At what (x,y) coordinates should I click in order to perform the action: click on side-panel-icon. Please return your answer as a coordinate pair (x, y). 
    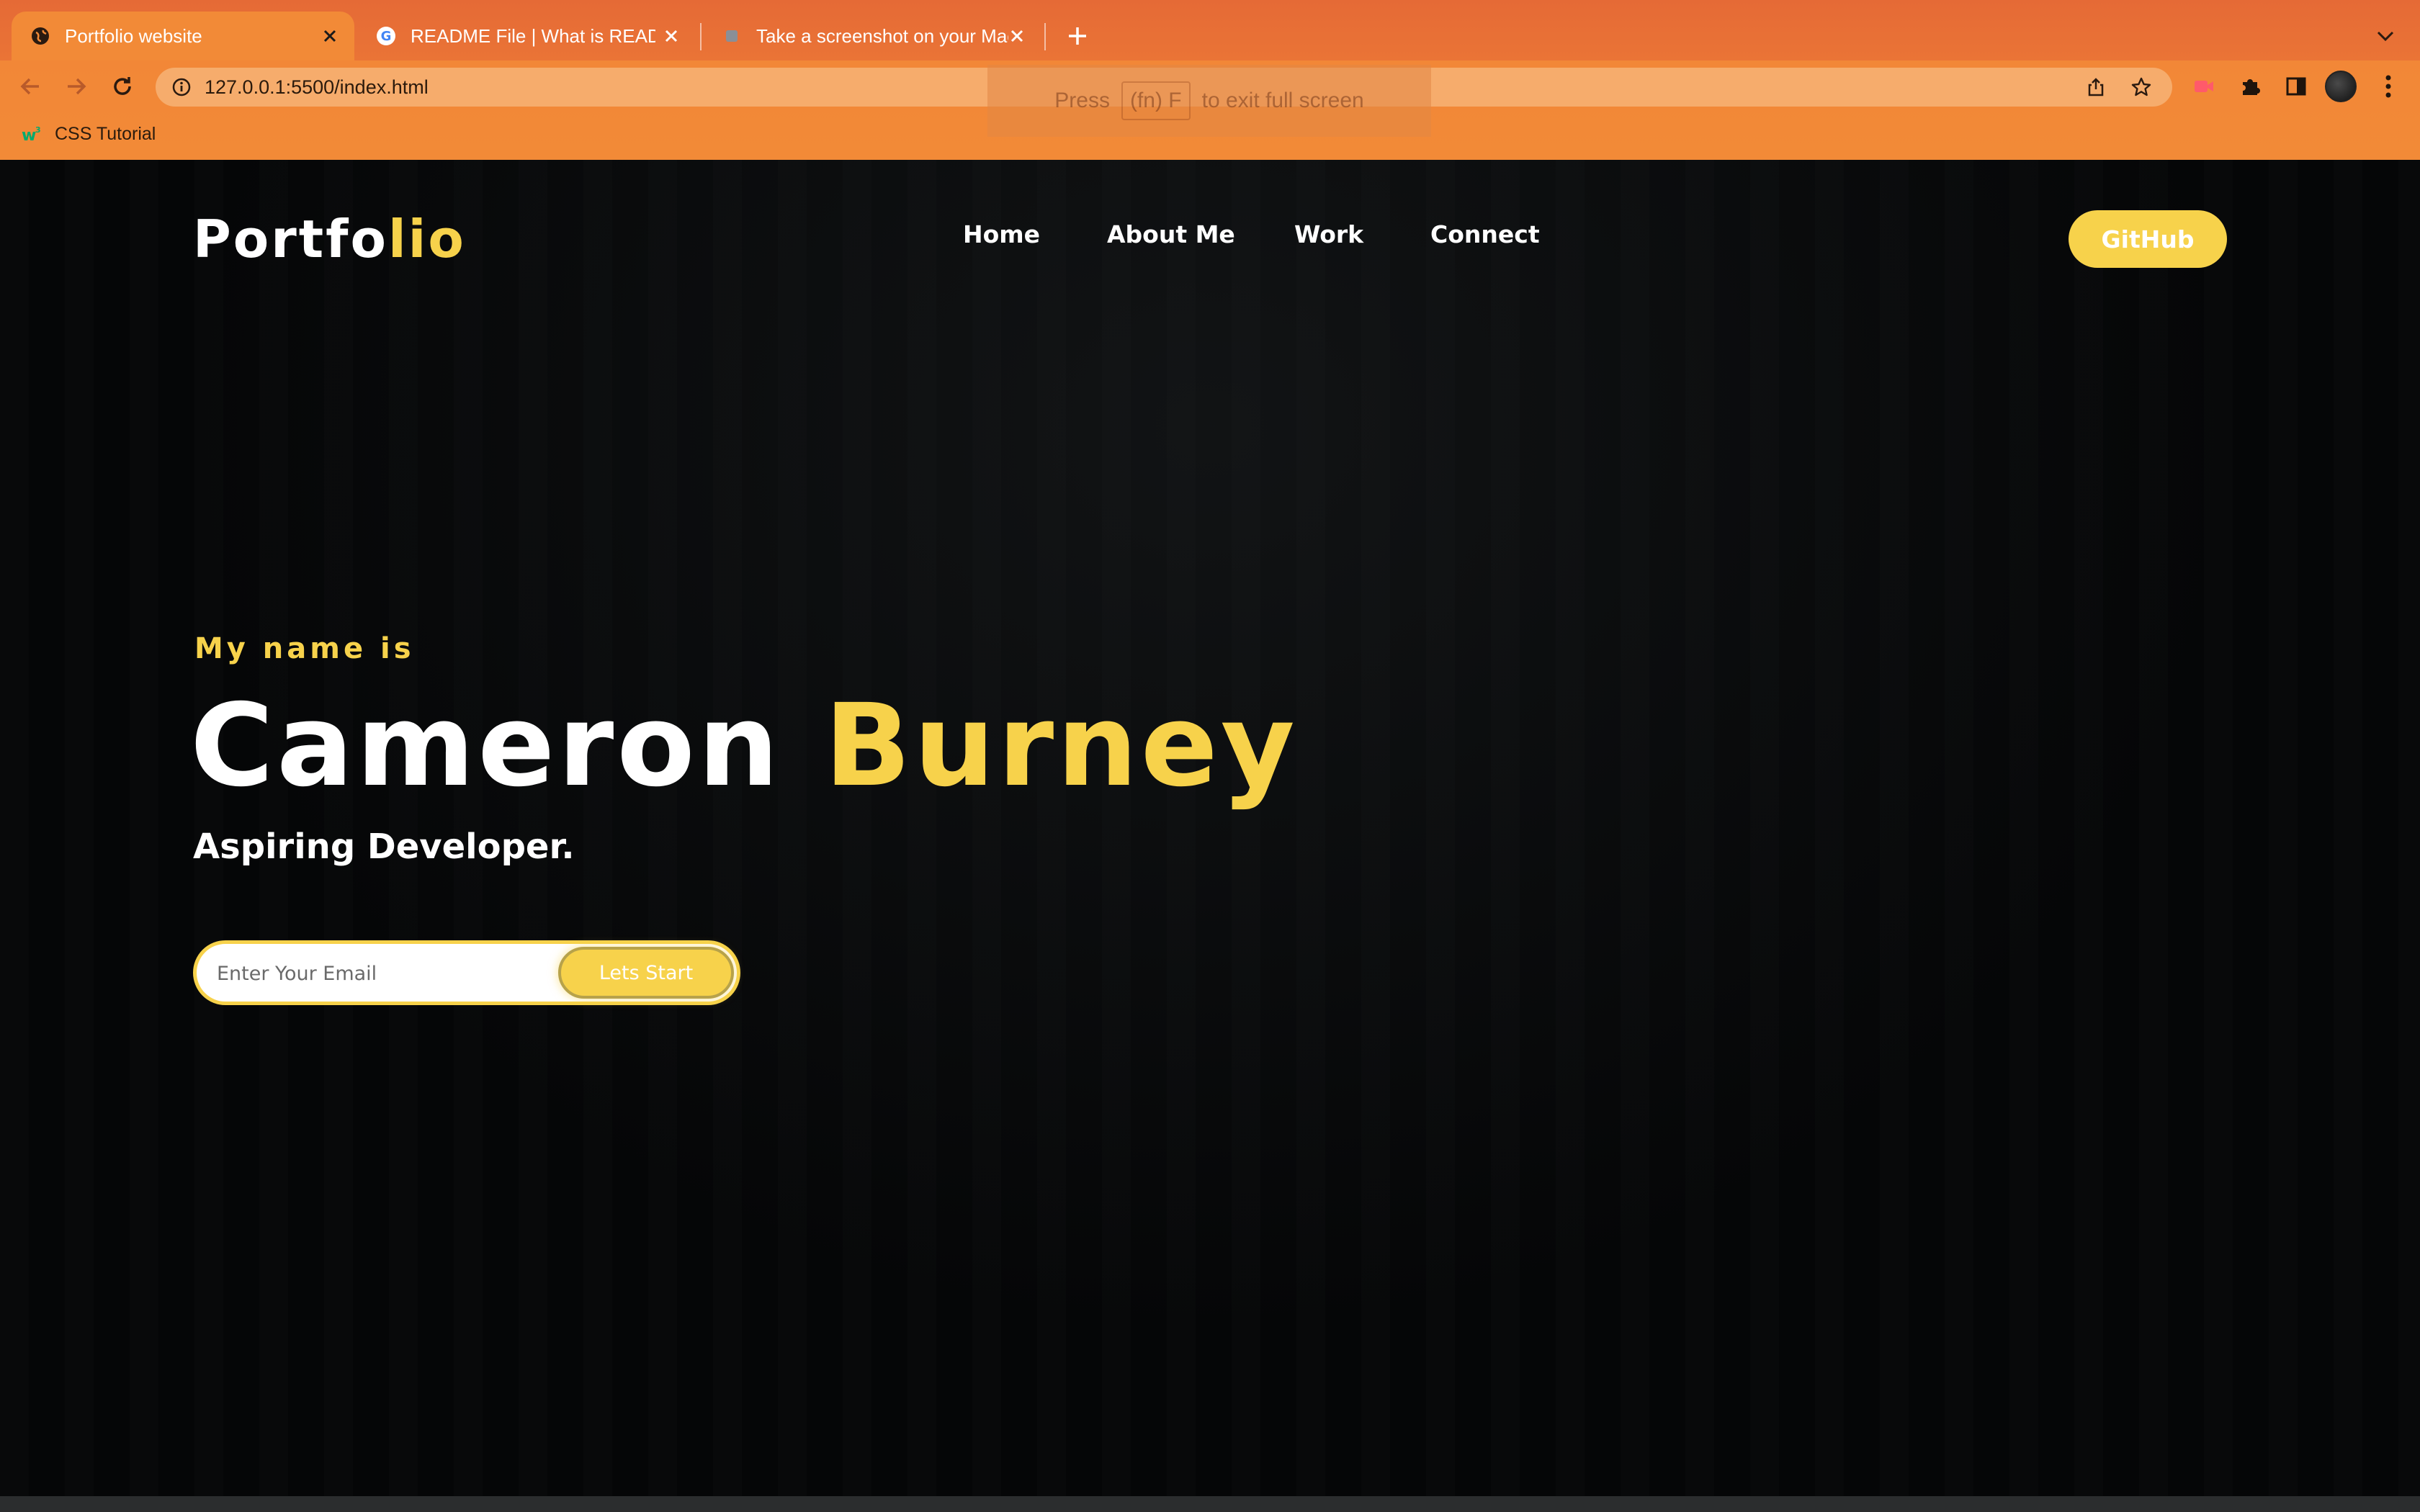
    Looking at the image, I should click on (2296, 86).